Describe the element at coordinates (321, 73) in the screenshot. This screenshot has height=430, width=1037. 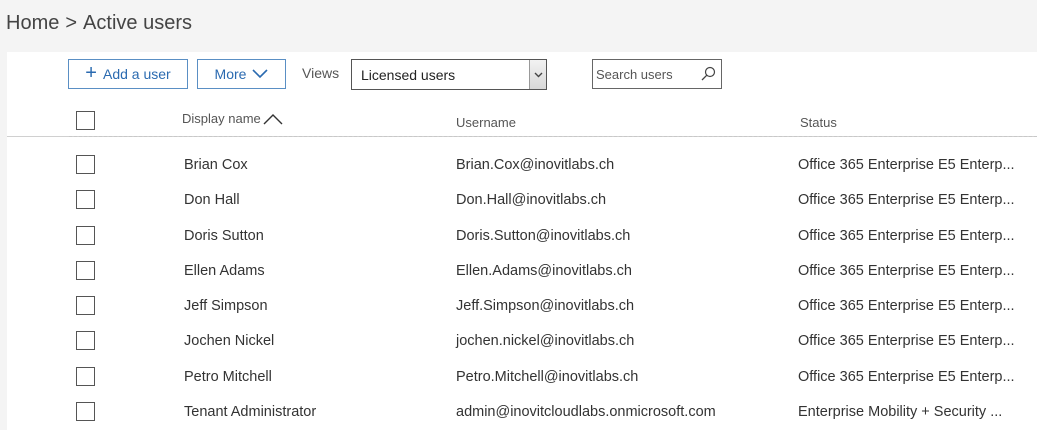
I see `views-label: Views` at that location.